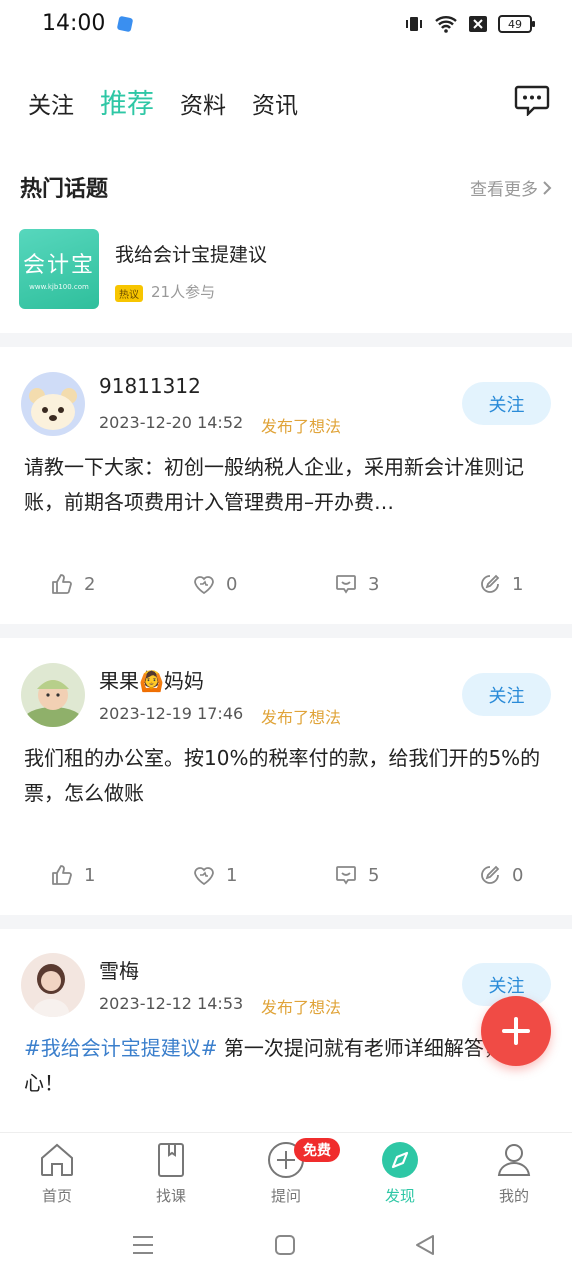 This screenshot has height=1280, width=572. Describe the element at coordinates (518, 584) in the screenshot. I see `share-count: 1` at that location.